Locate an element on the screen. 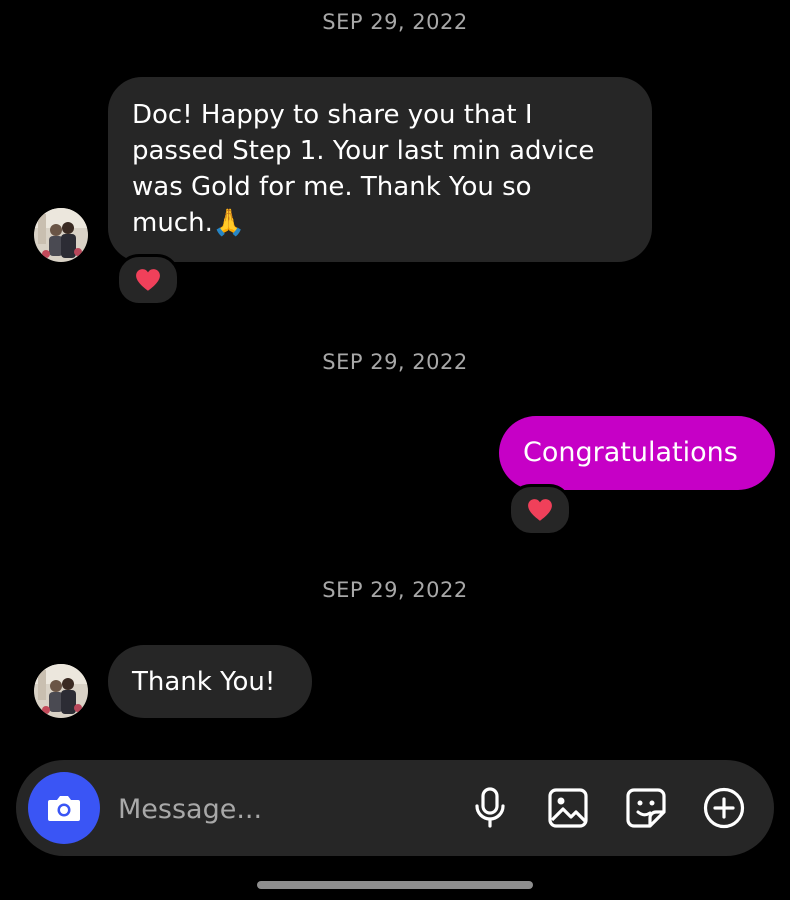 This screenshot has height=900, width=790. message-line: Doc! Happy to share you that I is located at coordinates (332, 115).